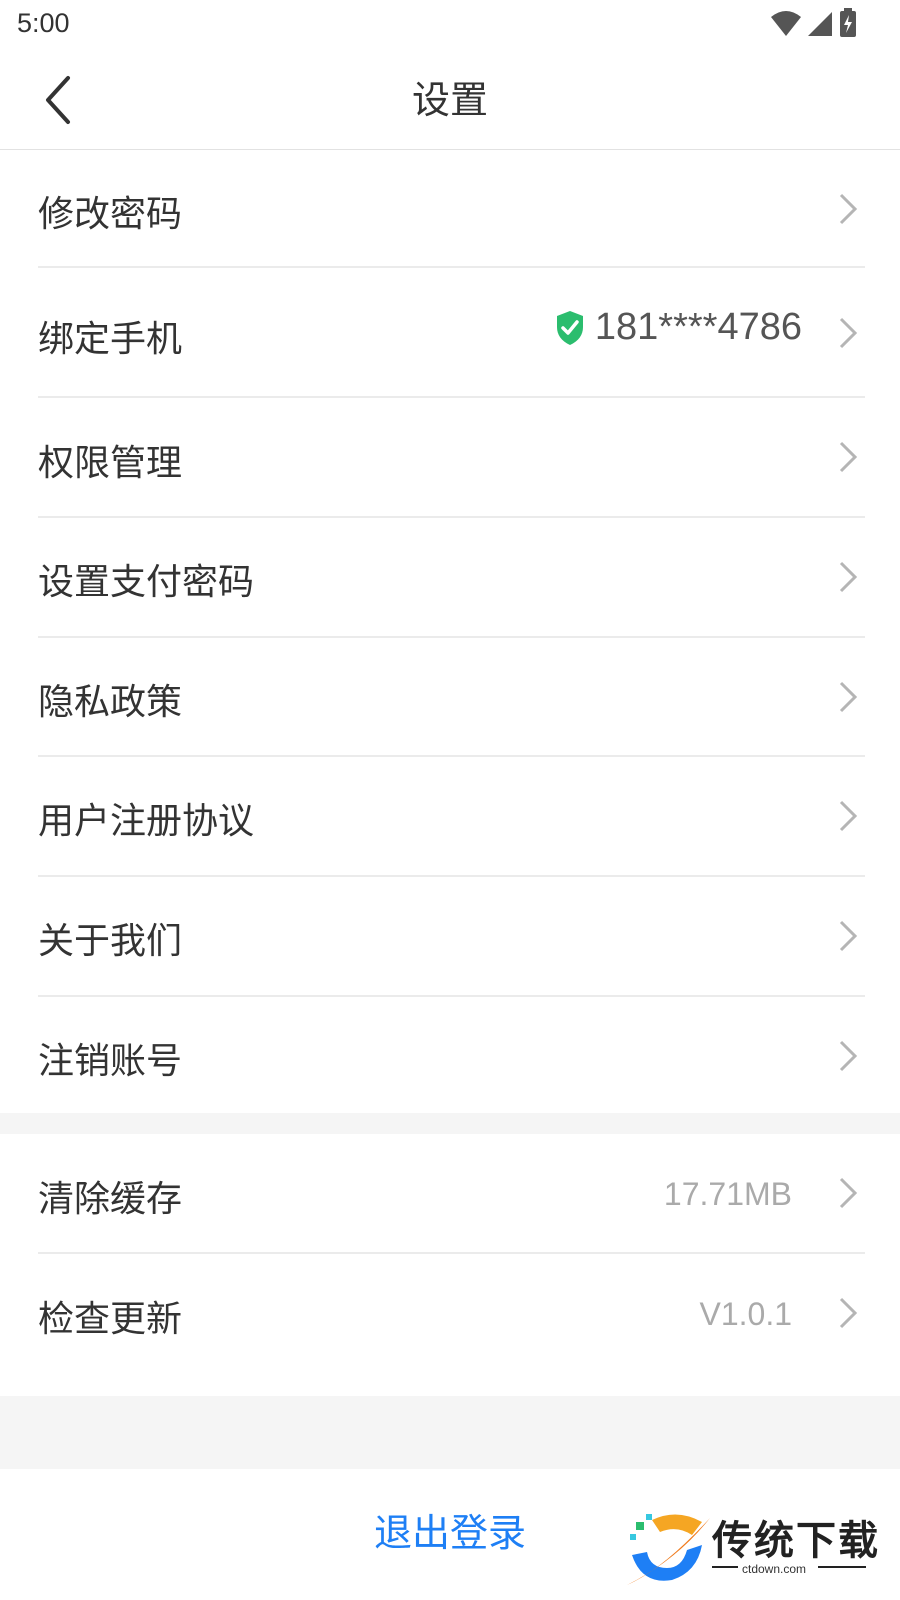 The height and width of the screenshot is (1600, 900). I want to click on app-version-value: V1.0.1, so click(745, 1314).